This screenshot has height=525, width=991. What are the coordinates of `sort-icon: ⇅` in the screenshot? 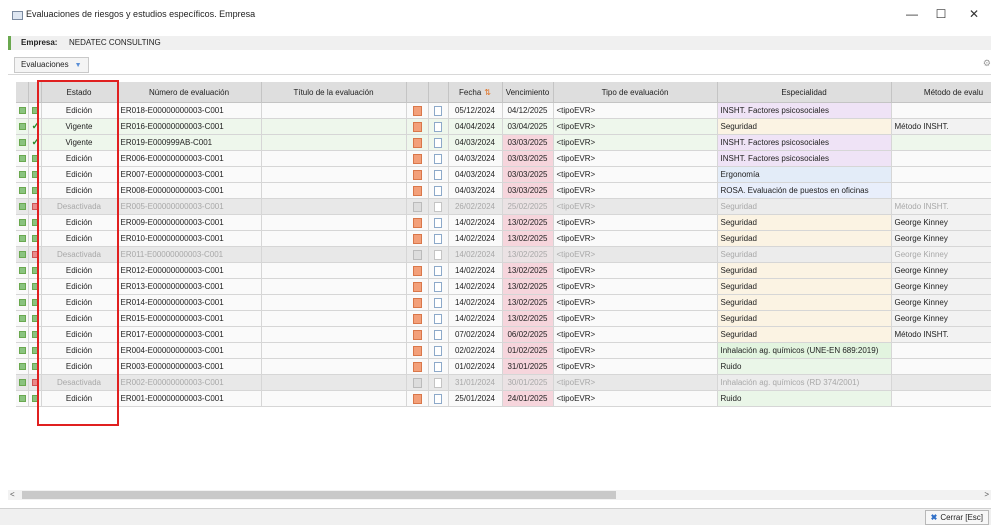 It's located at (487, 92).